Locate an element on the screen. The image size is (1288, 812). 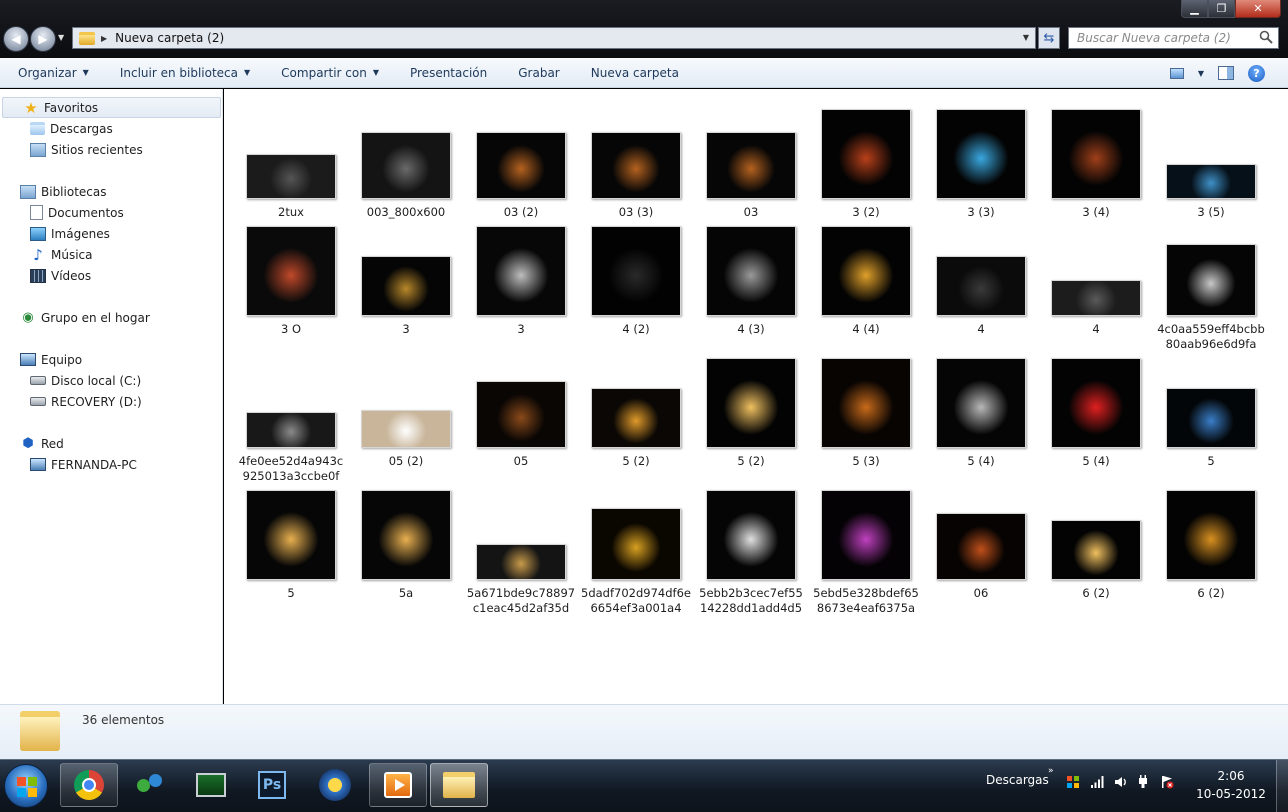
file-tile: 4c0aa559eff4bcbb80aab96e6d9fa is located at coordinates (1211, 283).